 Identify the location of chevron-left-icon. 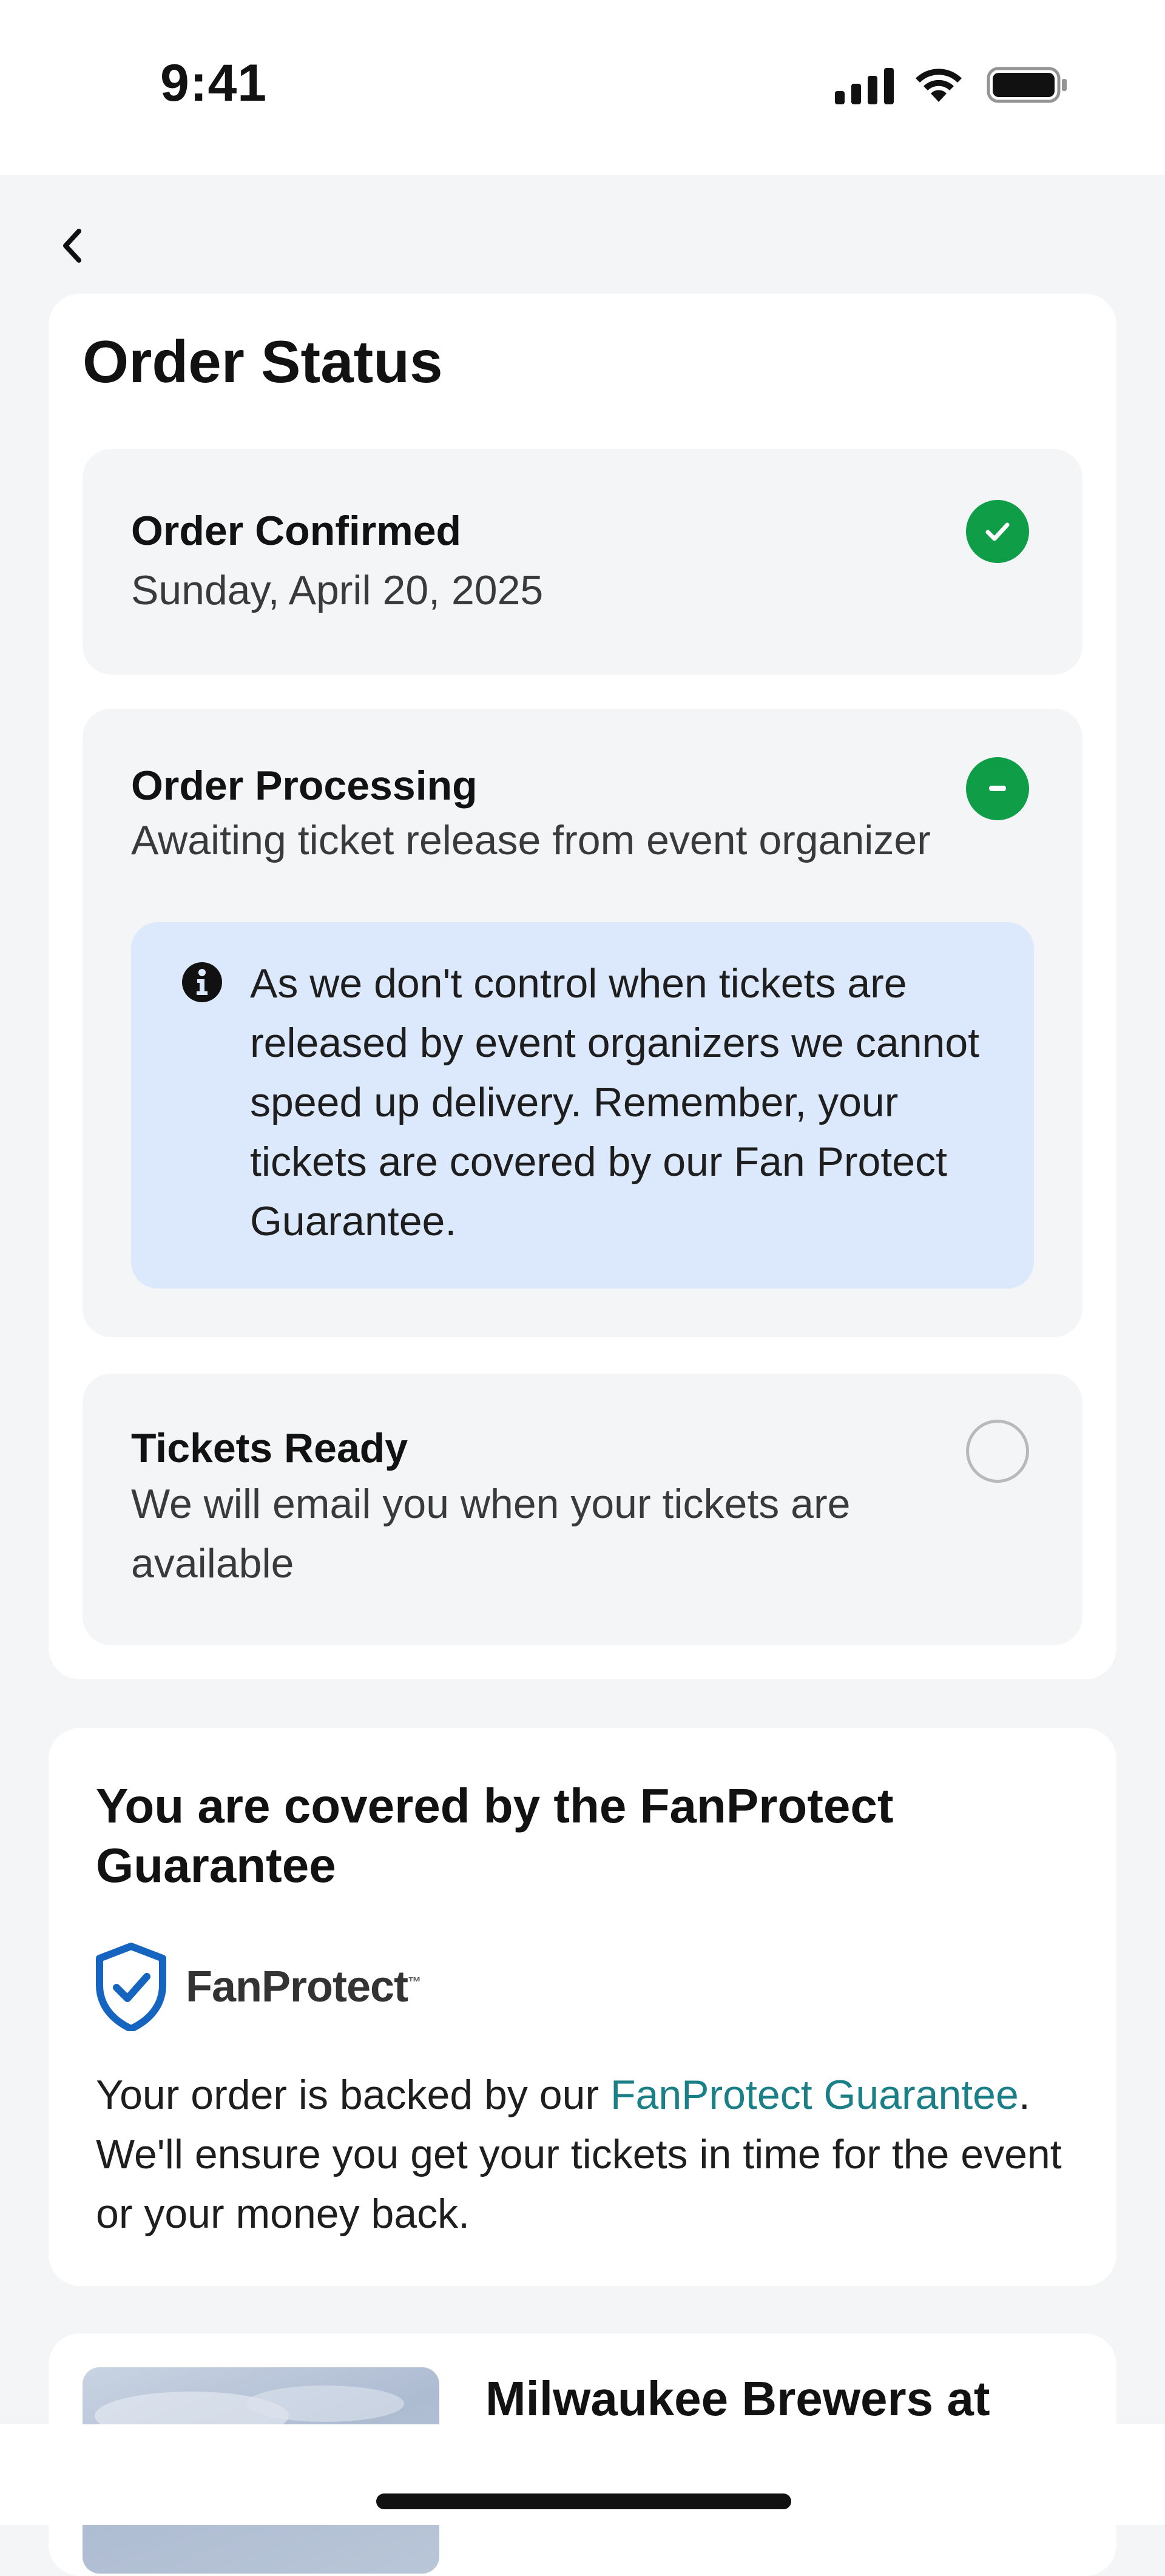
(72, 246).